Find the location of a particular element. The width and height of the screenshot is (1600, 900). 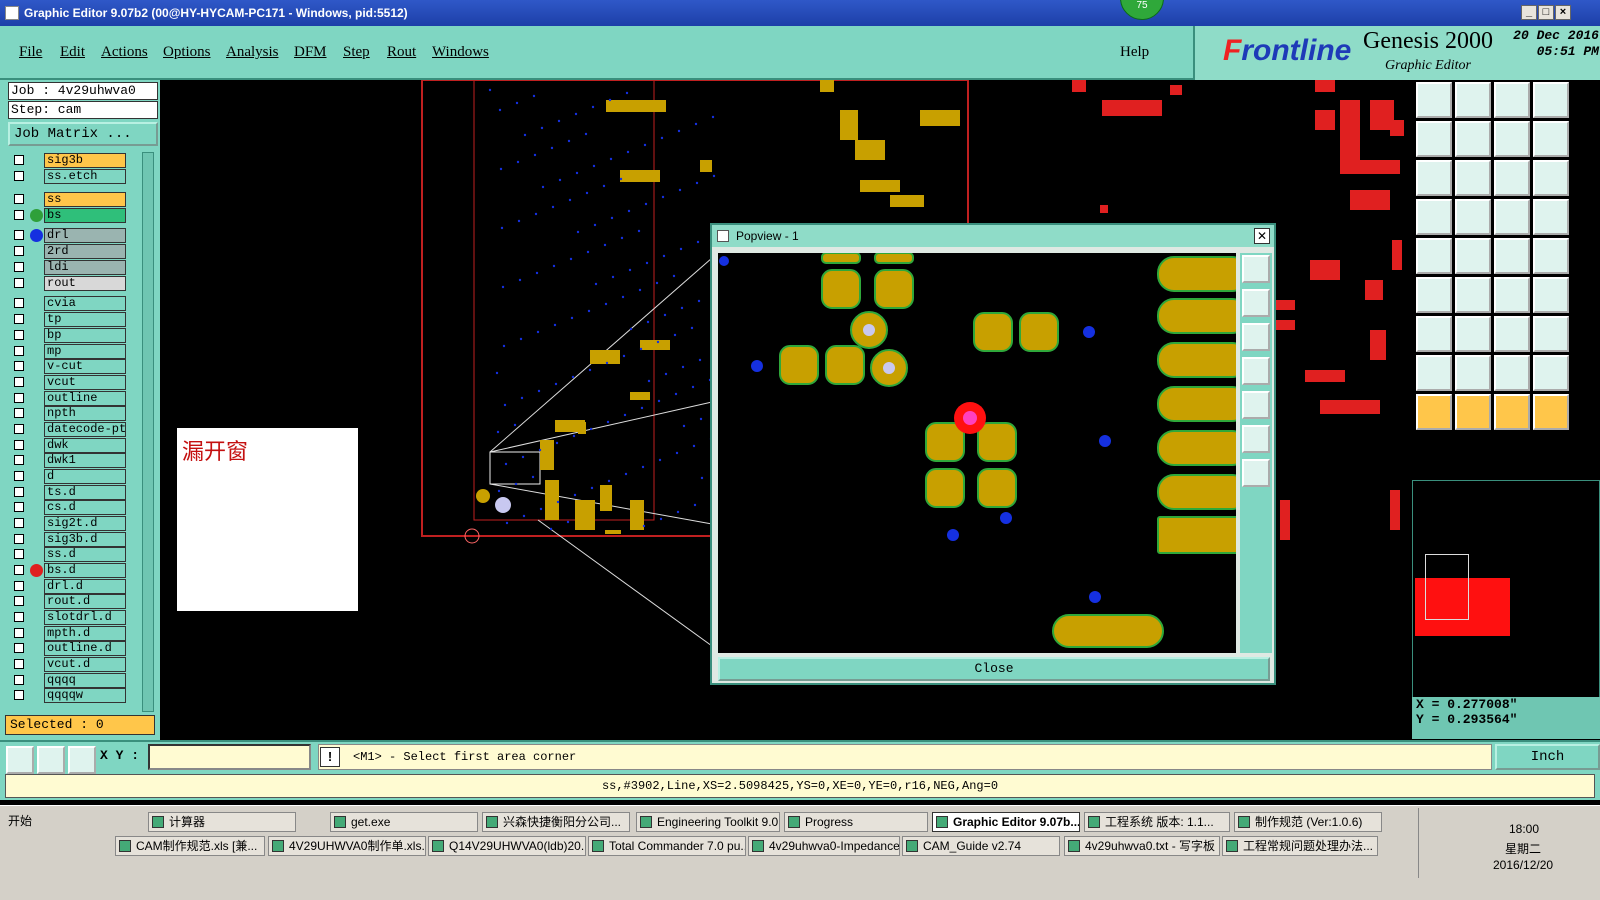

menu-edit: Edit is located at coordinates (72, 52).